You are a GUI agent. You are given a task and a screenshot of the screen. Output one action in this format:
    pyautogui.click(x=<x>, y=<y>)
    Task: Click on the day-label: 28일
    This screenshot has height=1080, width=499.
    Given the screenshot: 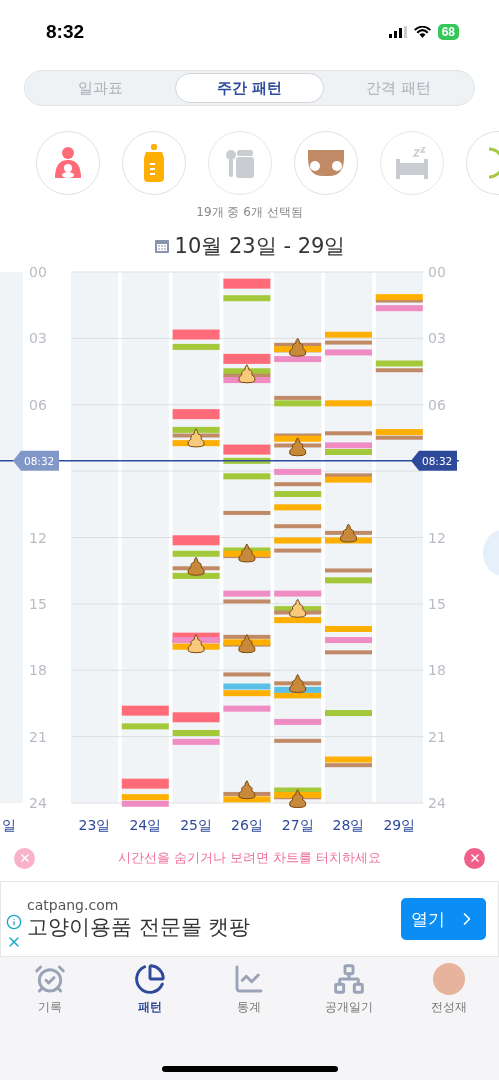 What is the action you would take?
    pyautogui.click(x=348, y=825)
    